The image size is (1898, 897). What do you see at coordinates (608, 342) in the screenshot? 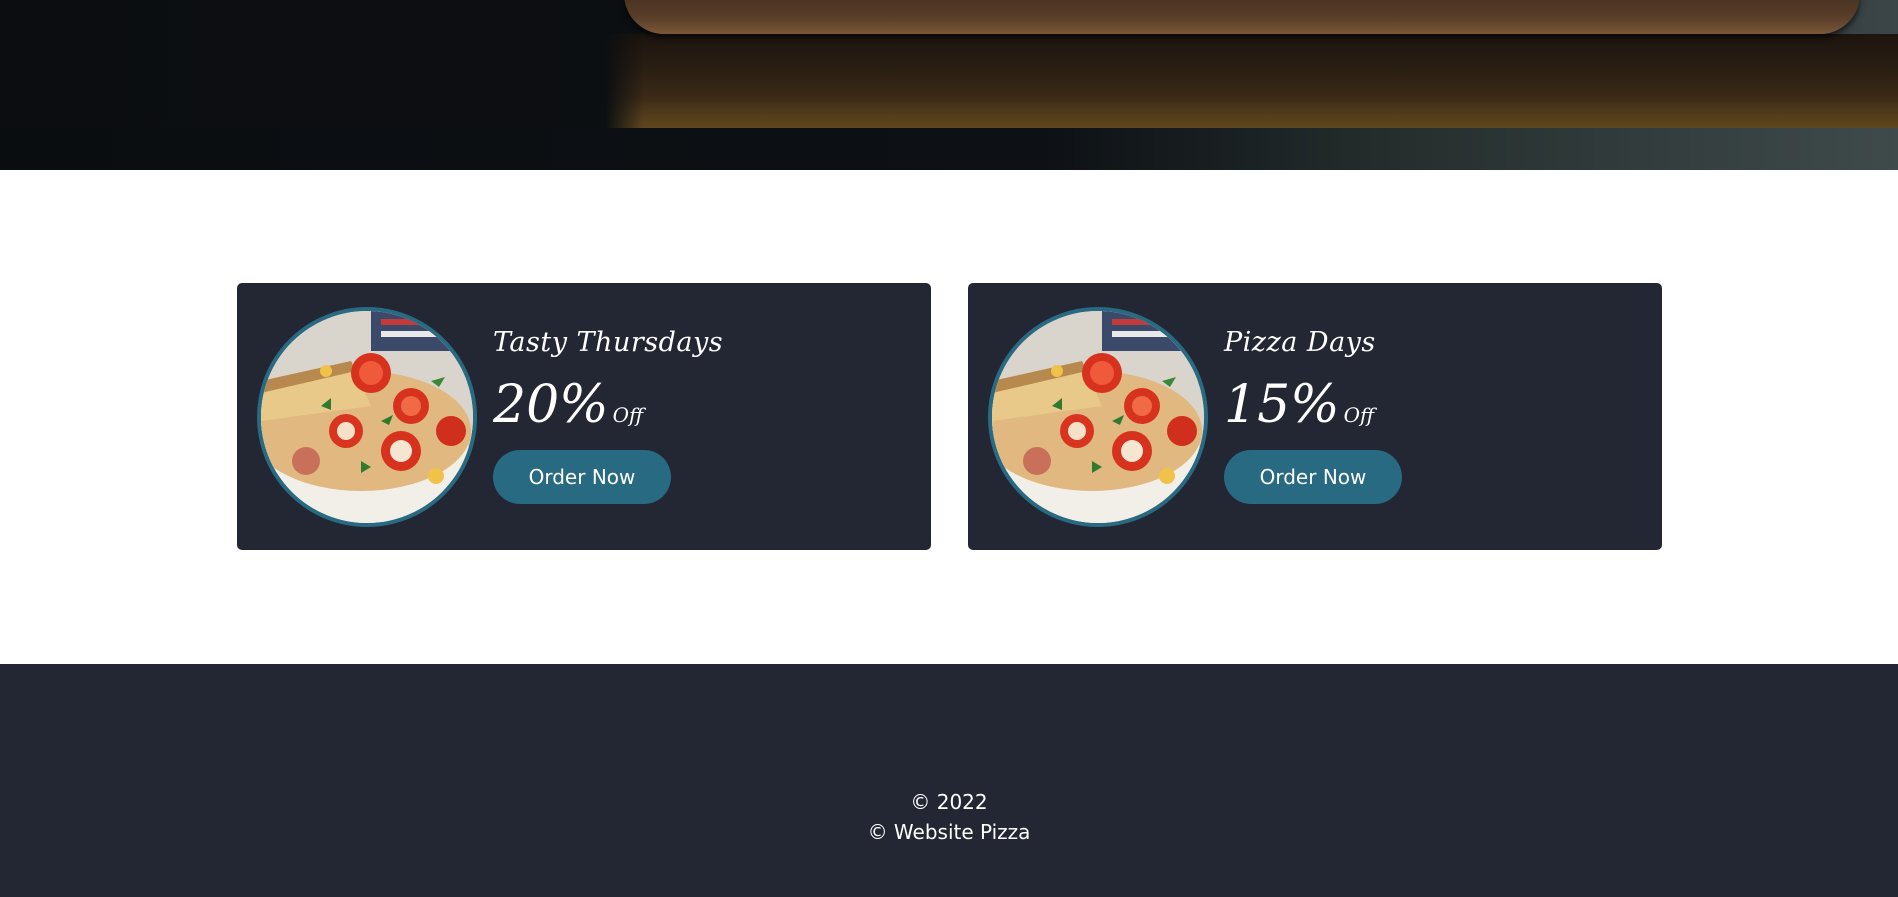
I see `offer-title: Tasty Thursdays` at bounding box center [608, 342].